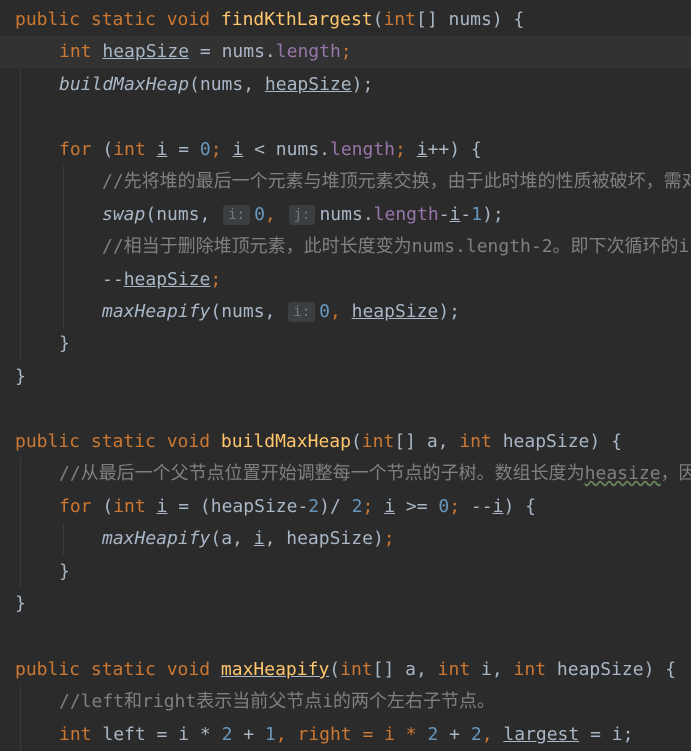 Image resolution: width=691 pixels, height=751 pixels. I want to click on code-line: swap(nums, i: 0, j: nums.length-i-1);, so click(345, 215).